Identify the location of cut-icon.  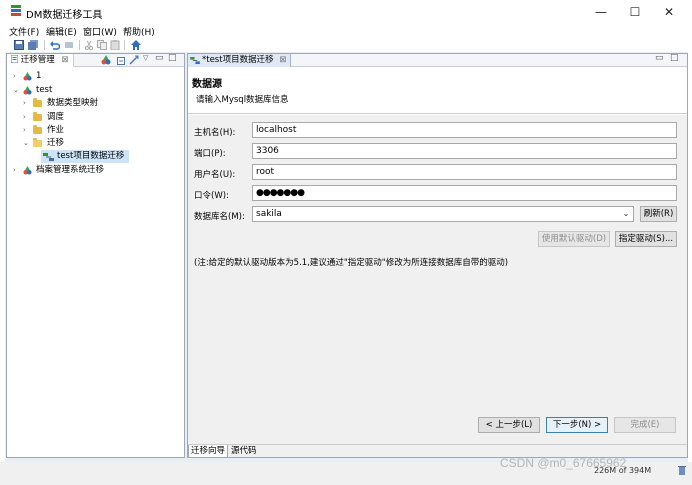
(89, 45).